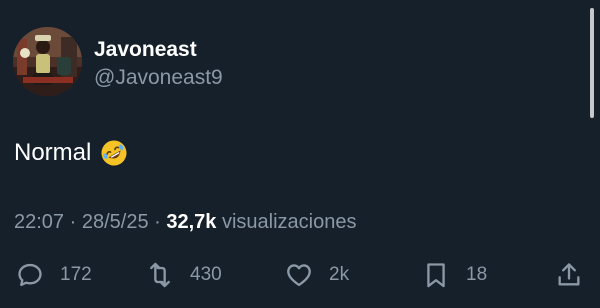 The height and width of the screenshot is (308, 600). What do you see at coordinates (30, 275) in the screenshot?
I see `reply-icon` at bounding box center [30, 275].